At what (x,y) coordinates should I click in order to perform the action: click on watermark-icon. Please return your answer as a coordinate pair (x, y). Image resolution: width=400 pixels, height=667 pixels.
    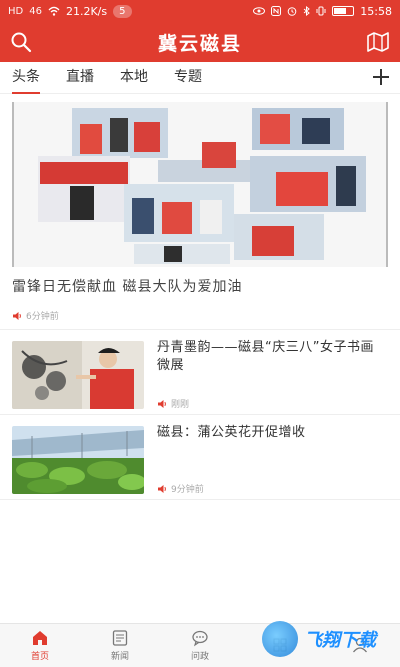
    Looking at the image, I should click on (280, 639).